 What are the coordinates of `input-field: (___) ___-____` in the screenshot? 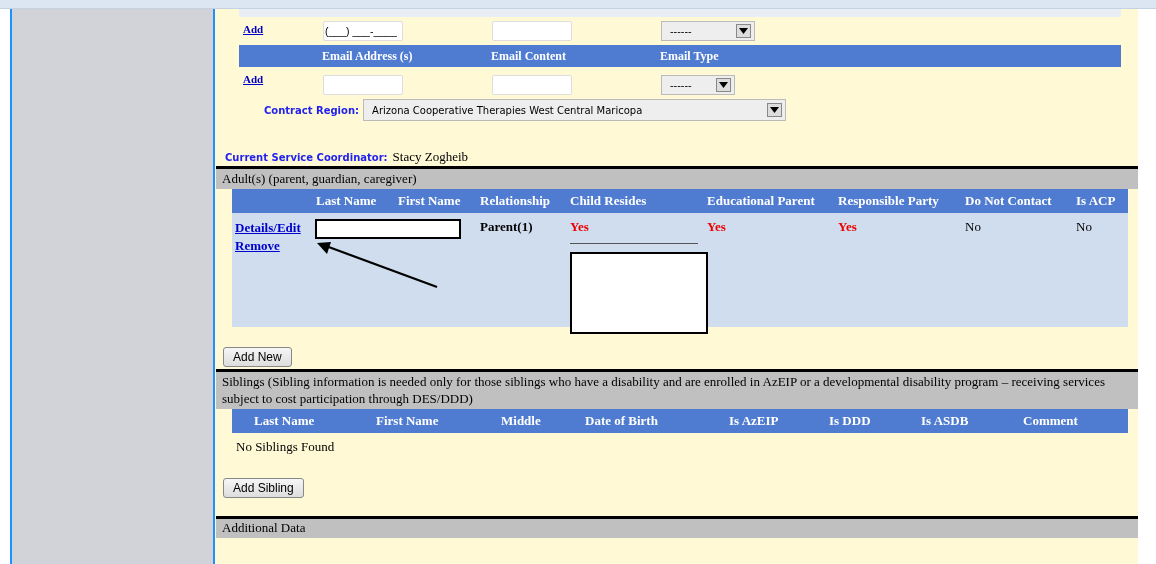 It's located at (363, 31).